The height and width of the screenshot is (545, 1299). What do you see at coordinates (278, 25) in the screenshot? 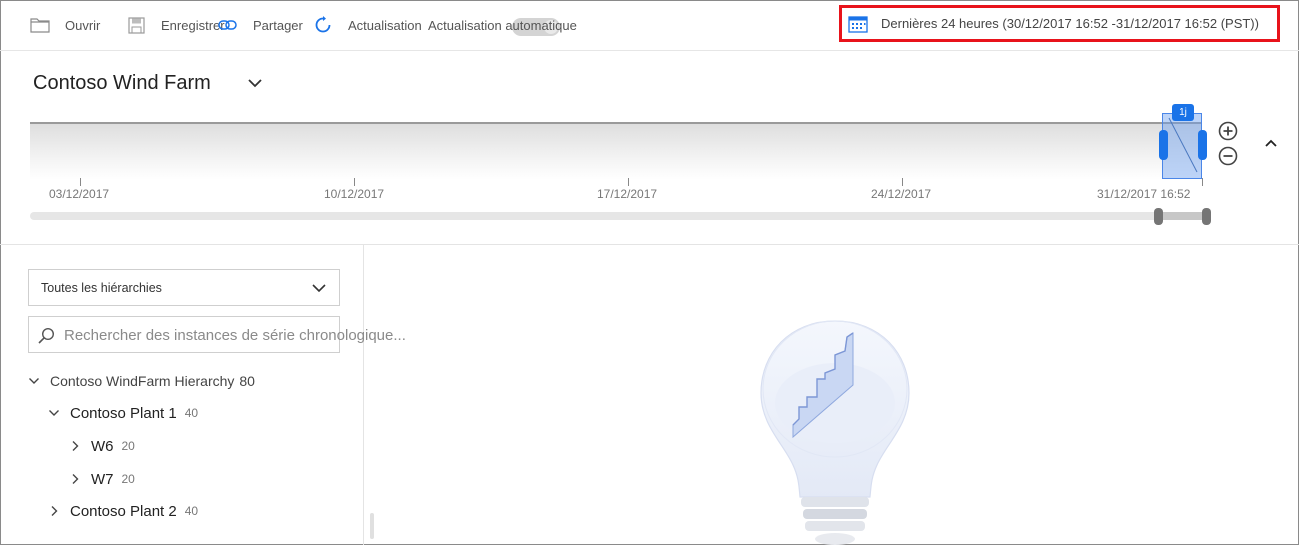
I see `share-label: Partager` at bounding box center [278, 25].